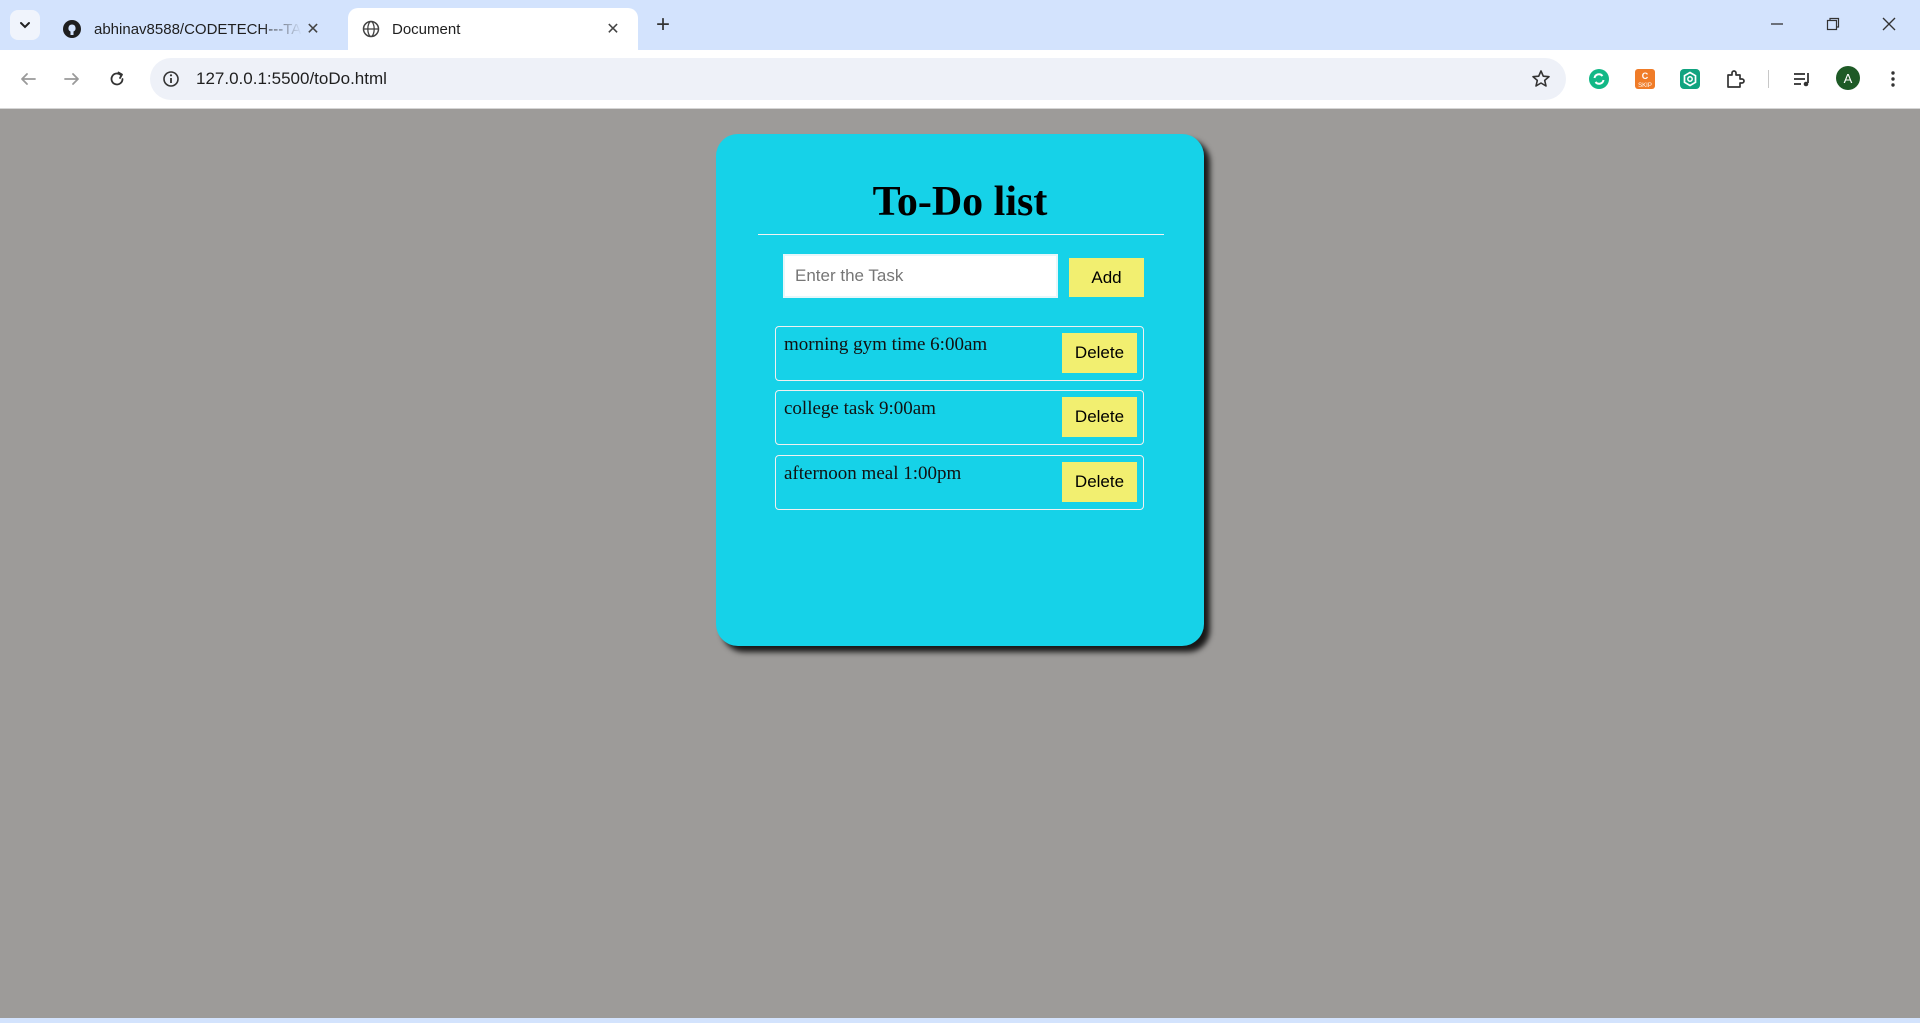 The width and height of the screenshot is (1920, 1023). I want to click on profile-avatar: A, so click(1848, 78).